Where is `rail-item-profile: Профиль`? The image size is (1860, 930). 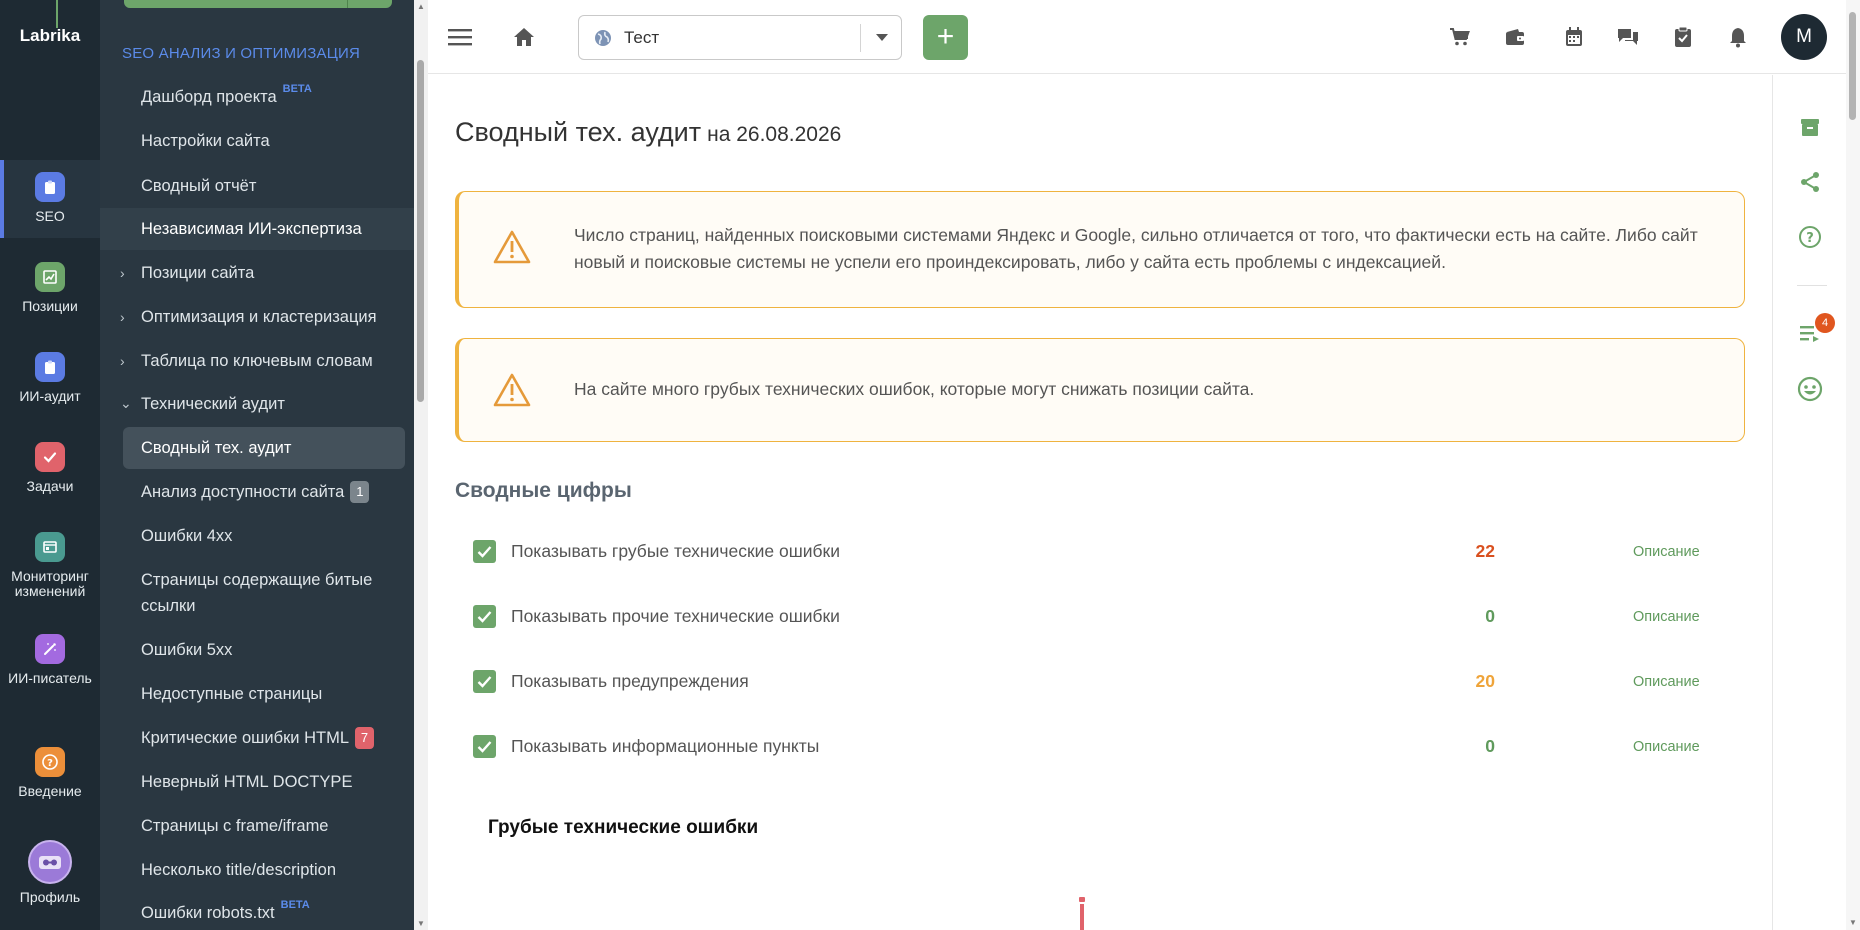
rail-item-profile: Профиль is located at coordinates (50, 872).